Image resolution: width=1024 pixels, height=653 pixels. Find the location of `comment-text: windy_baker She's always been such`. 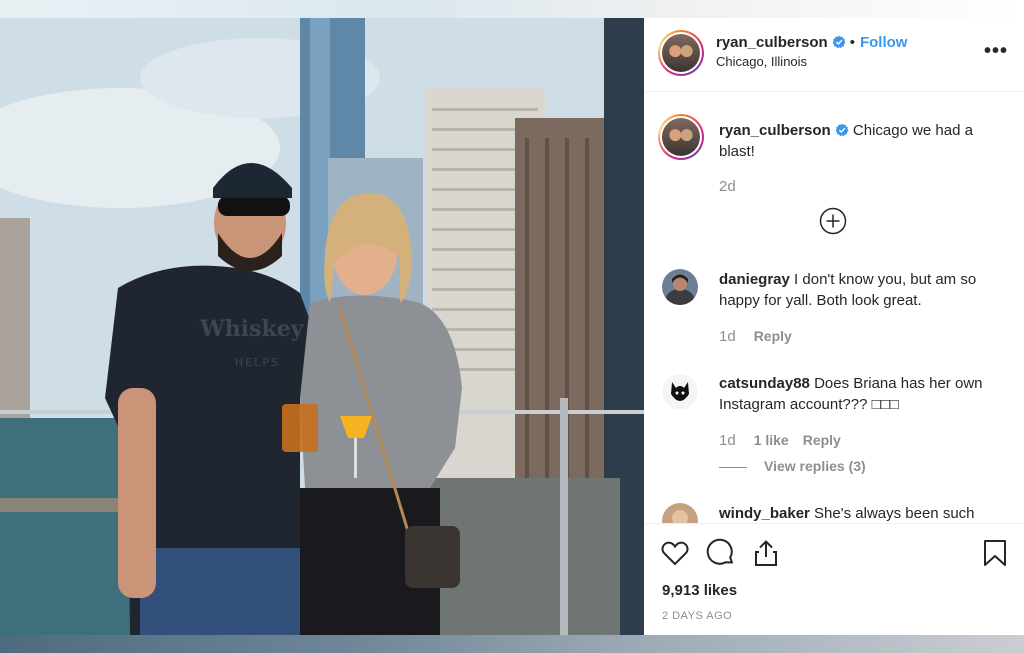

comment-text: windy_baker She's always been such is located at coordinates (864, 513).